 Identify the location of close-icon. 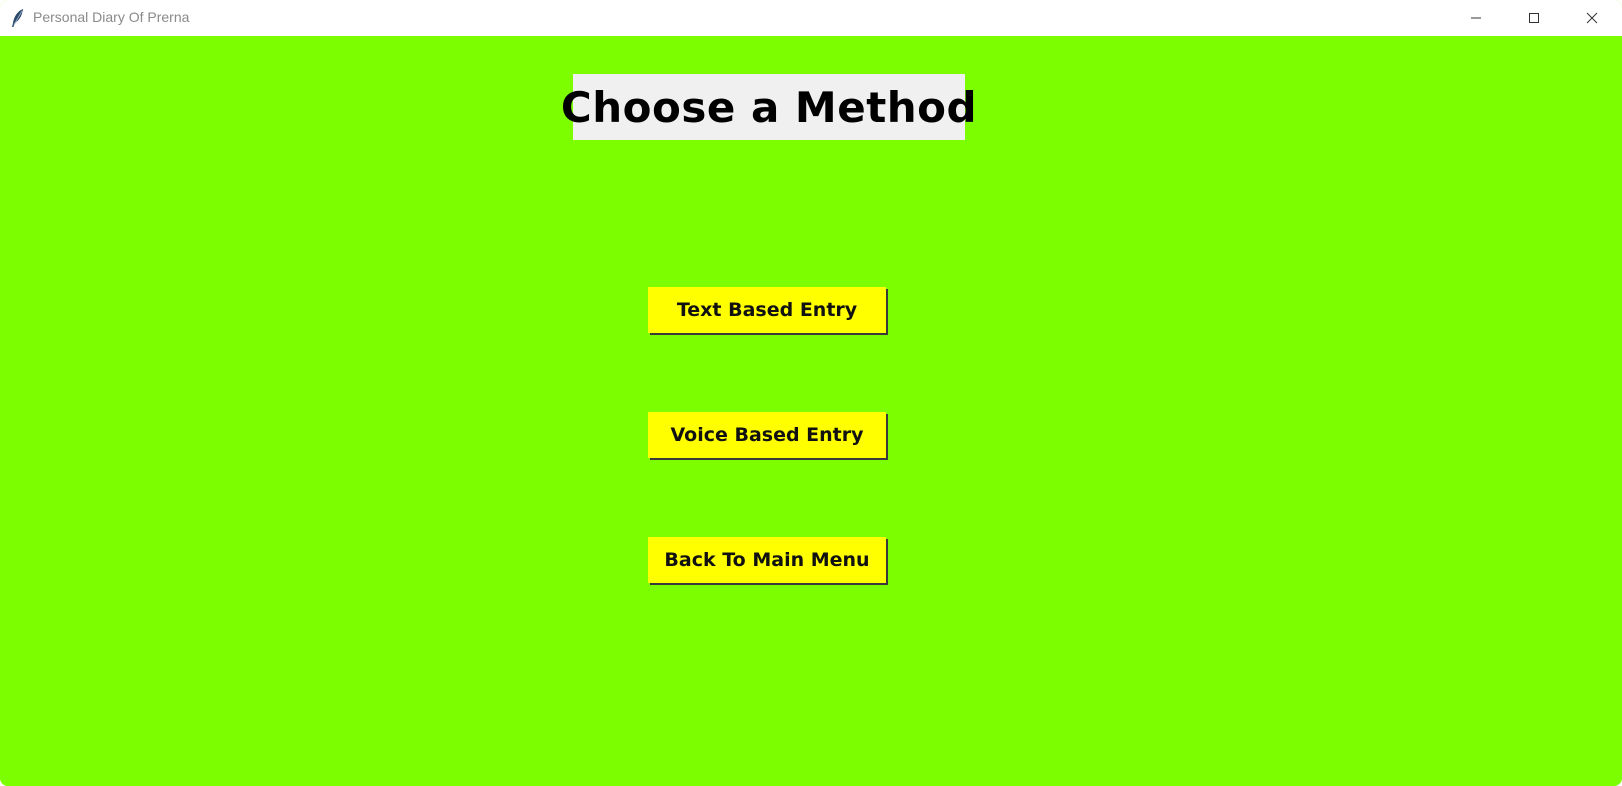
(1592, 18).